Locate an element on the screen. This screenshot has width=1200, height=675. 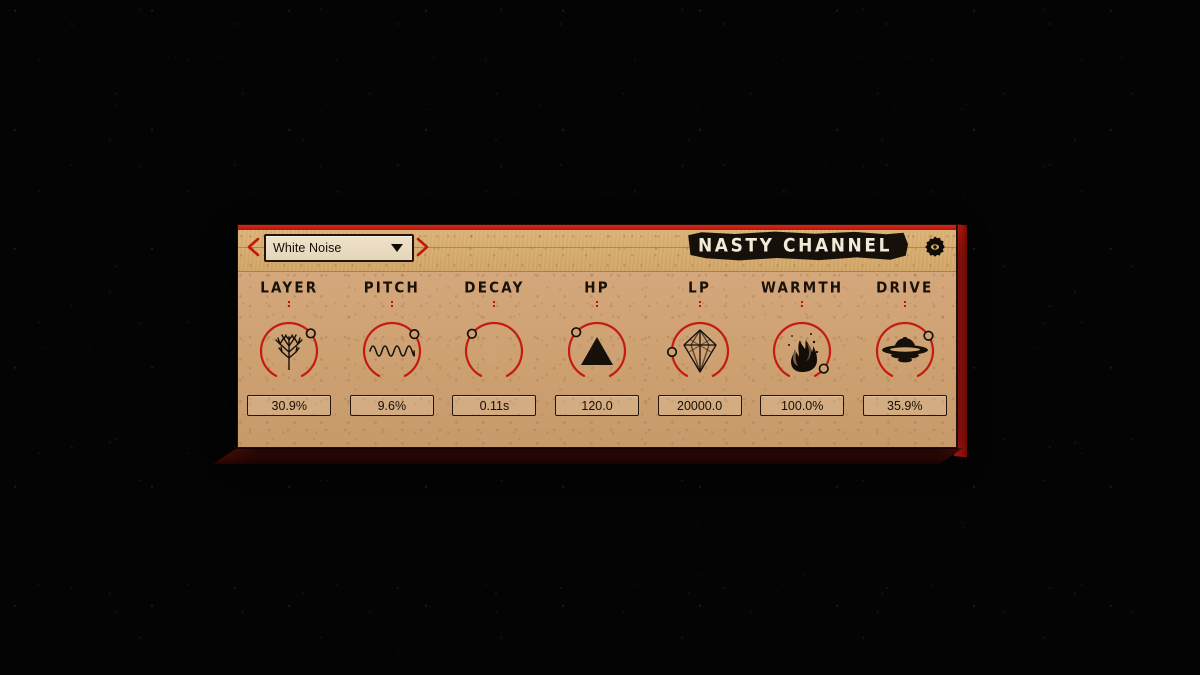
knob-dial-layer is located at coordinates (289, 351).